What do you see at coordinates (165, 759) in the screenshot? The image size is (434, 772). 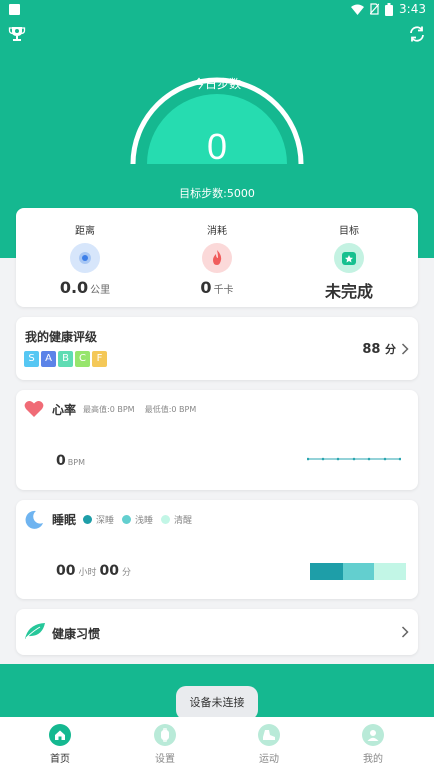 I see `tab-label: 设置` at bounding box center [165, 759].